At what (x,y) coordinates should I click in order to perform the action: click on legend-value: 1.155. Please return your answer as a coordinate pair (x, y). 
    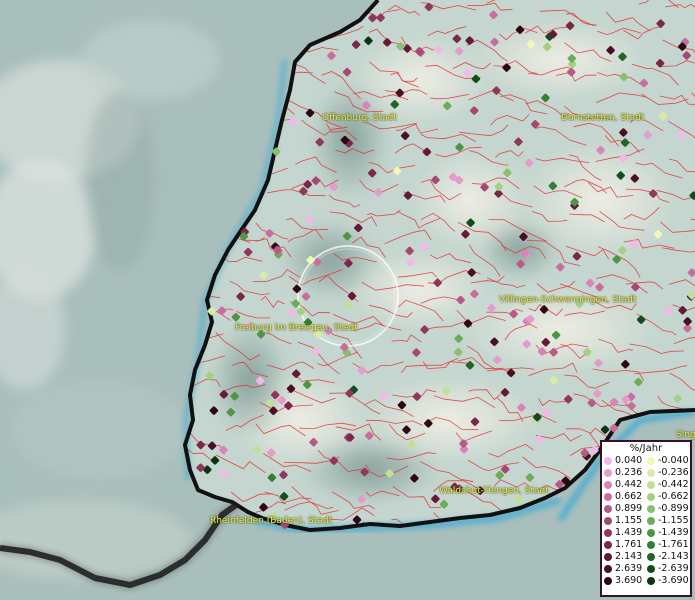
    Looking at the image, I should click on (629, 520).